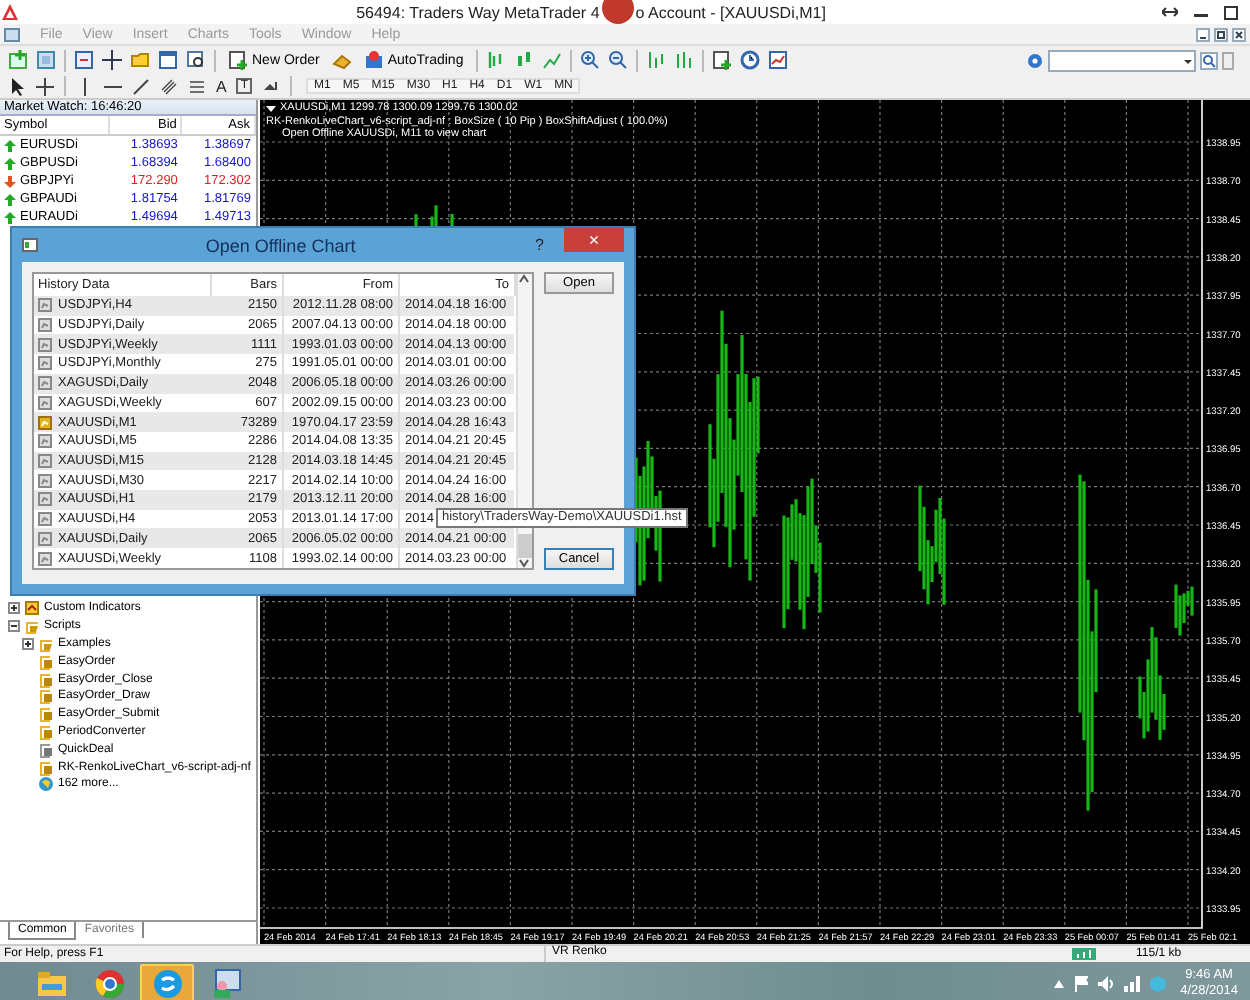 The width and height of the screenshot is (1250, 1000). Describe the element at coordinates (1132, 984) in the screenshot. I see `network-icon` at that location.